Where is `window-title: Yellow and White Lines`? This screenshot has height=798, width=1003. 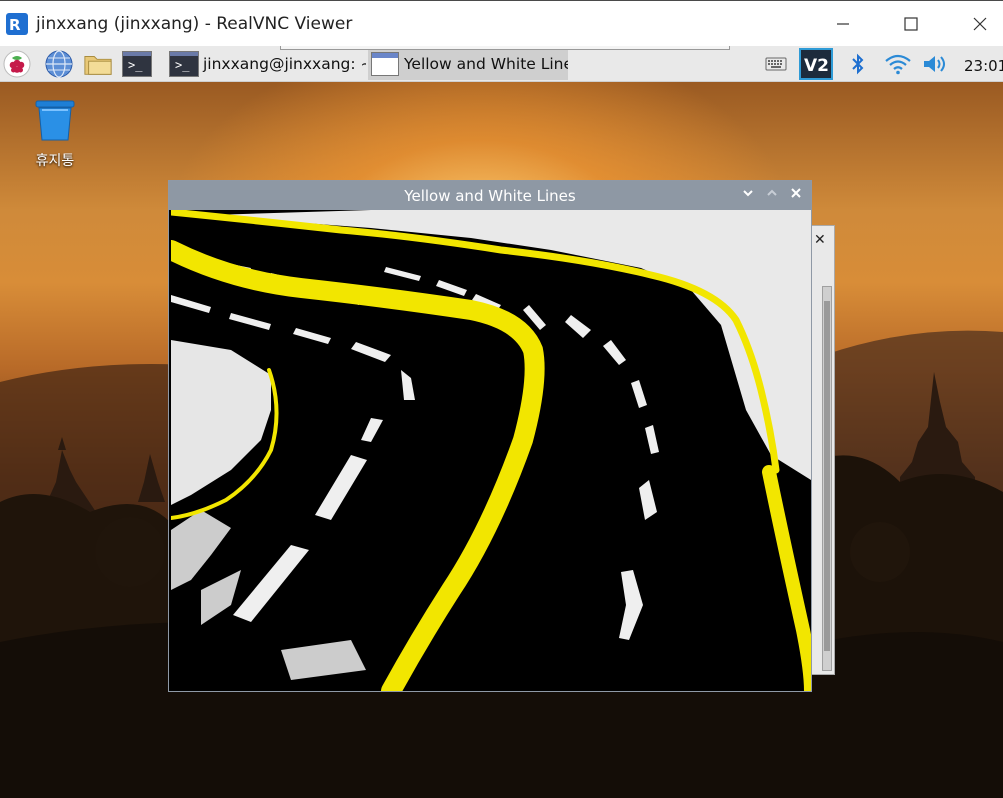
window-title: Yellow and White Lines is located at coordinates (490, 196).